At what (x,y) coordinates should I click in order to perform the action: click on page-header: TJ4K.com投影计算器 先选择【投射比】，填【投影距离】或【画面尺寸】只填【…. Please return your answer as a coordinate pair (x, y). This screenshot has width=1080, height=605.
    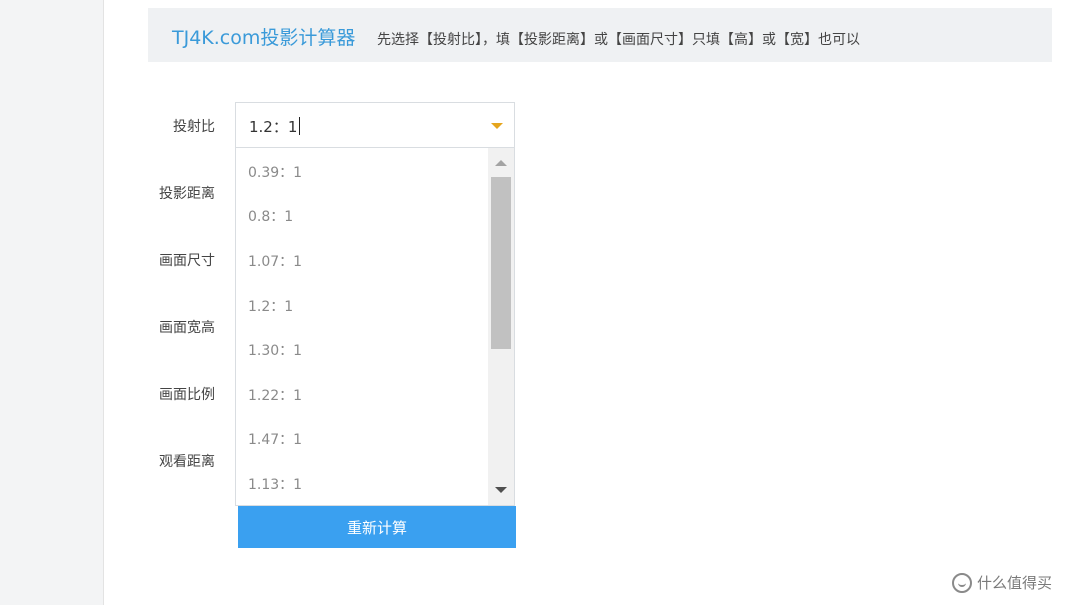
    Looking at the image, I should click on (600, 35).